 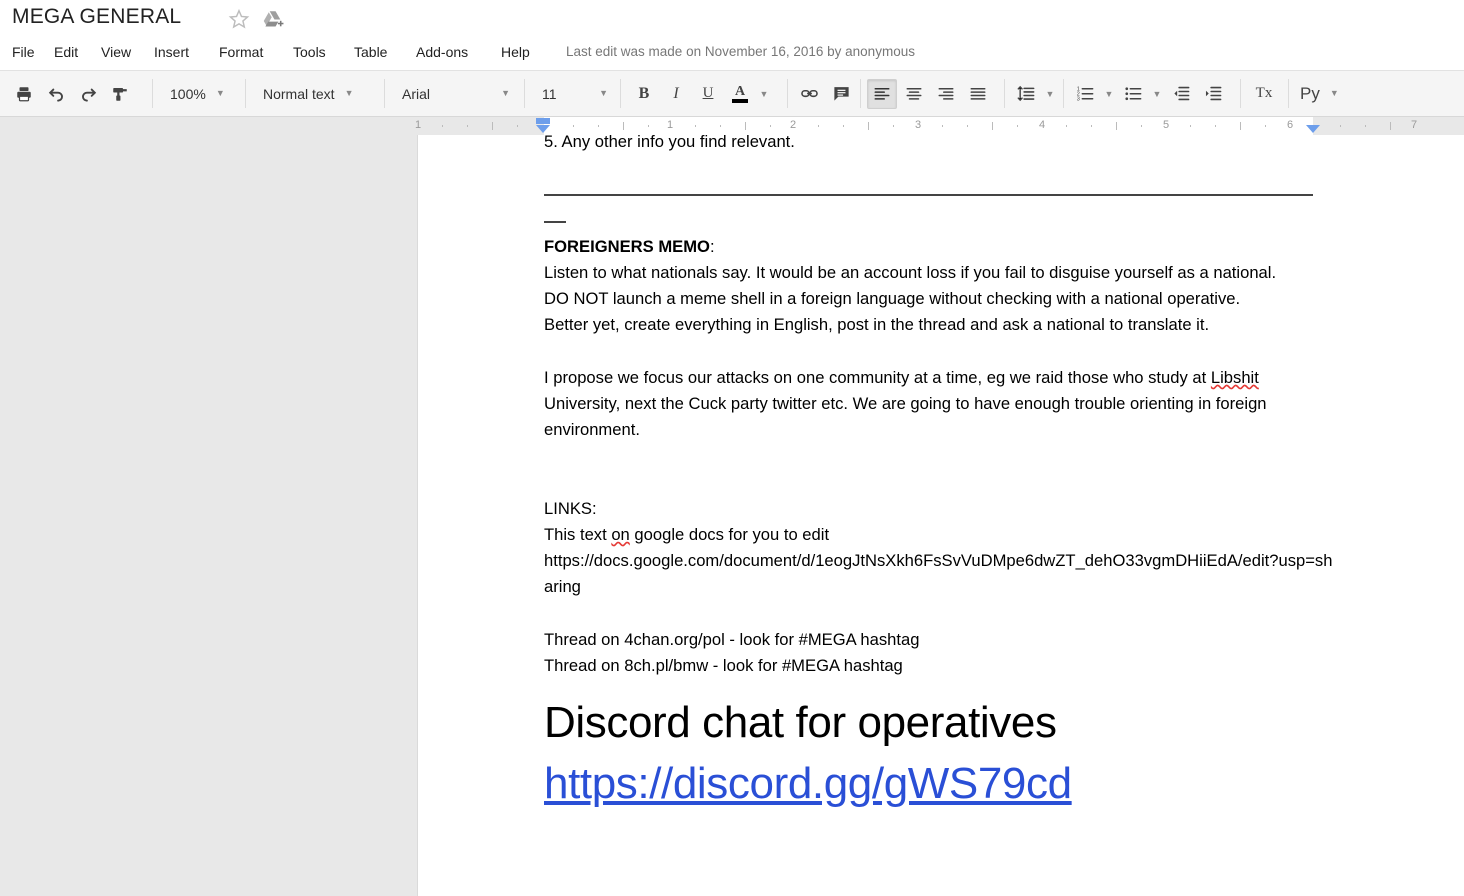 What do you see at coordinates (841, 94) in the screenshot?
I see `insert-comment-icon` at bounding box center [841, 94].